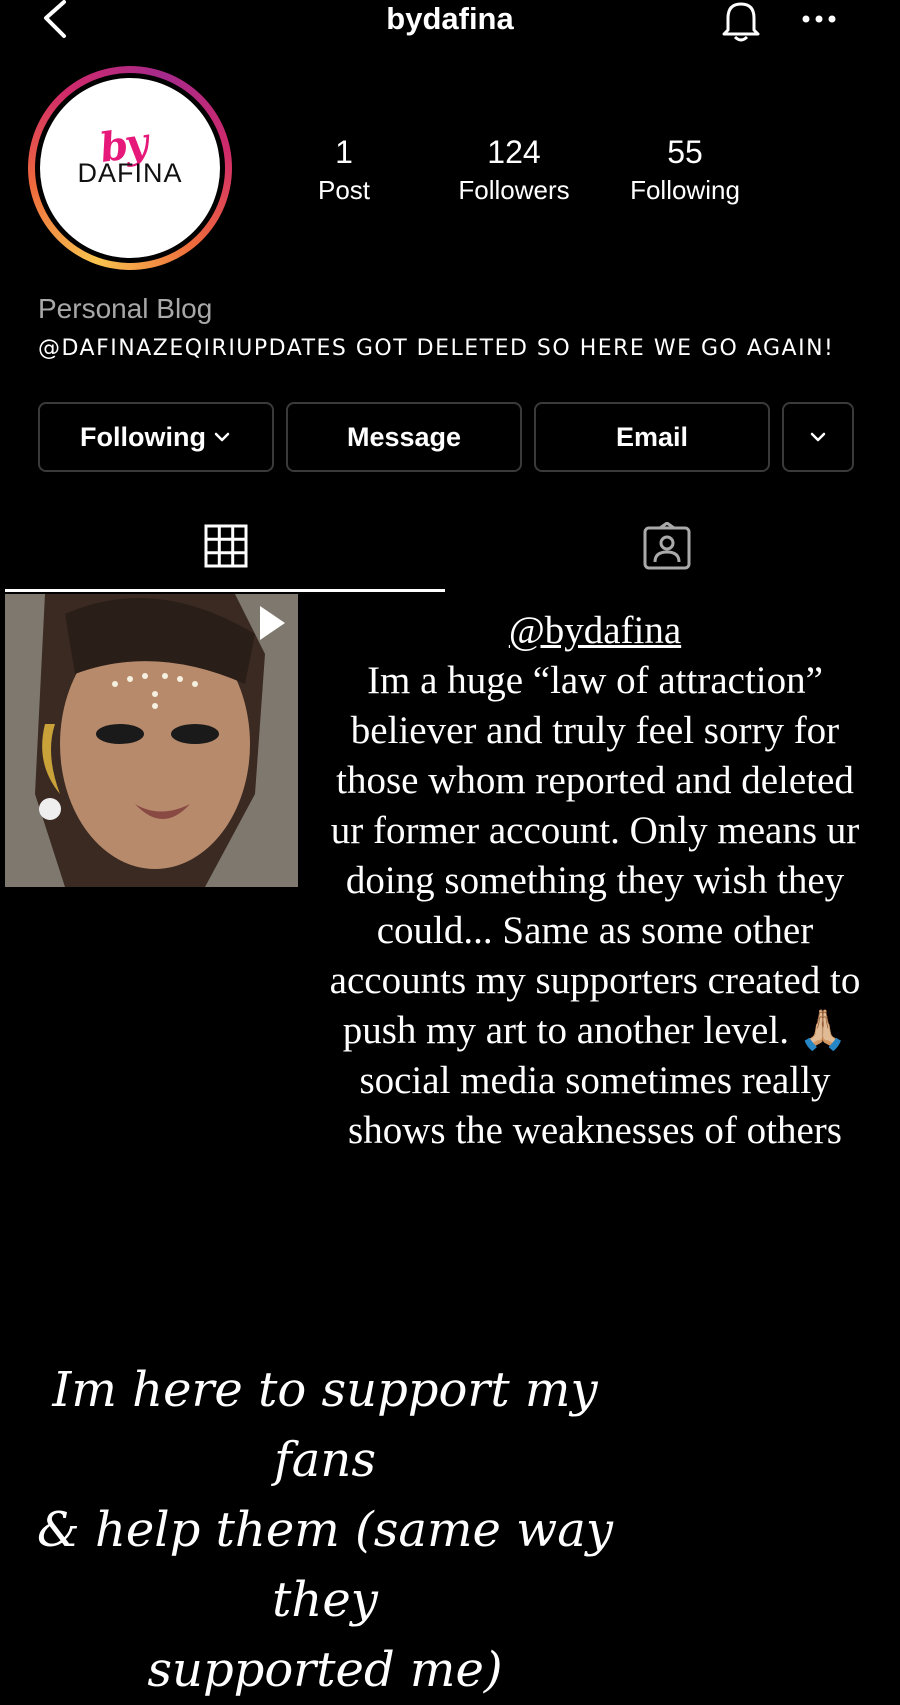 Image resolution: width=900 pixels, height=1705 pixels. What do you see at coordinates (685, 152) in the screenshot?
I see `stat-following-count: 55` at bounding box center [685, 152].